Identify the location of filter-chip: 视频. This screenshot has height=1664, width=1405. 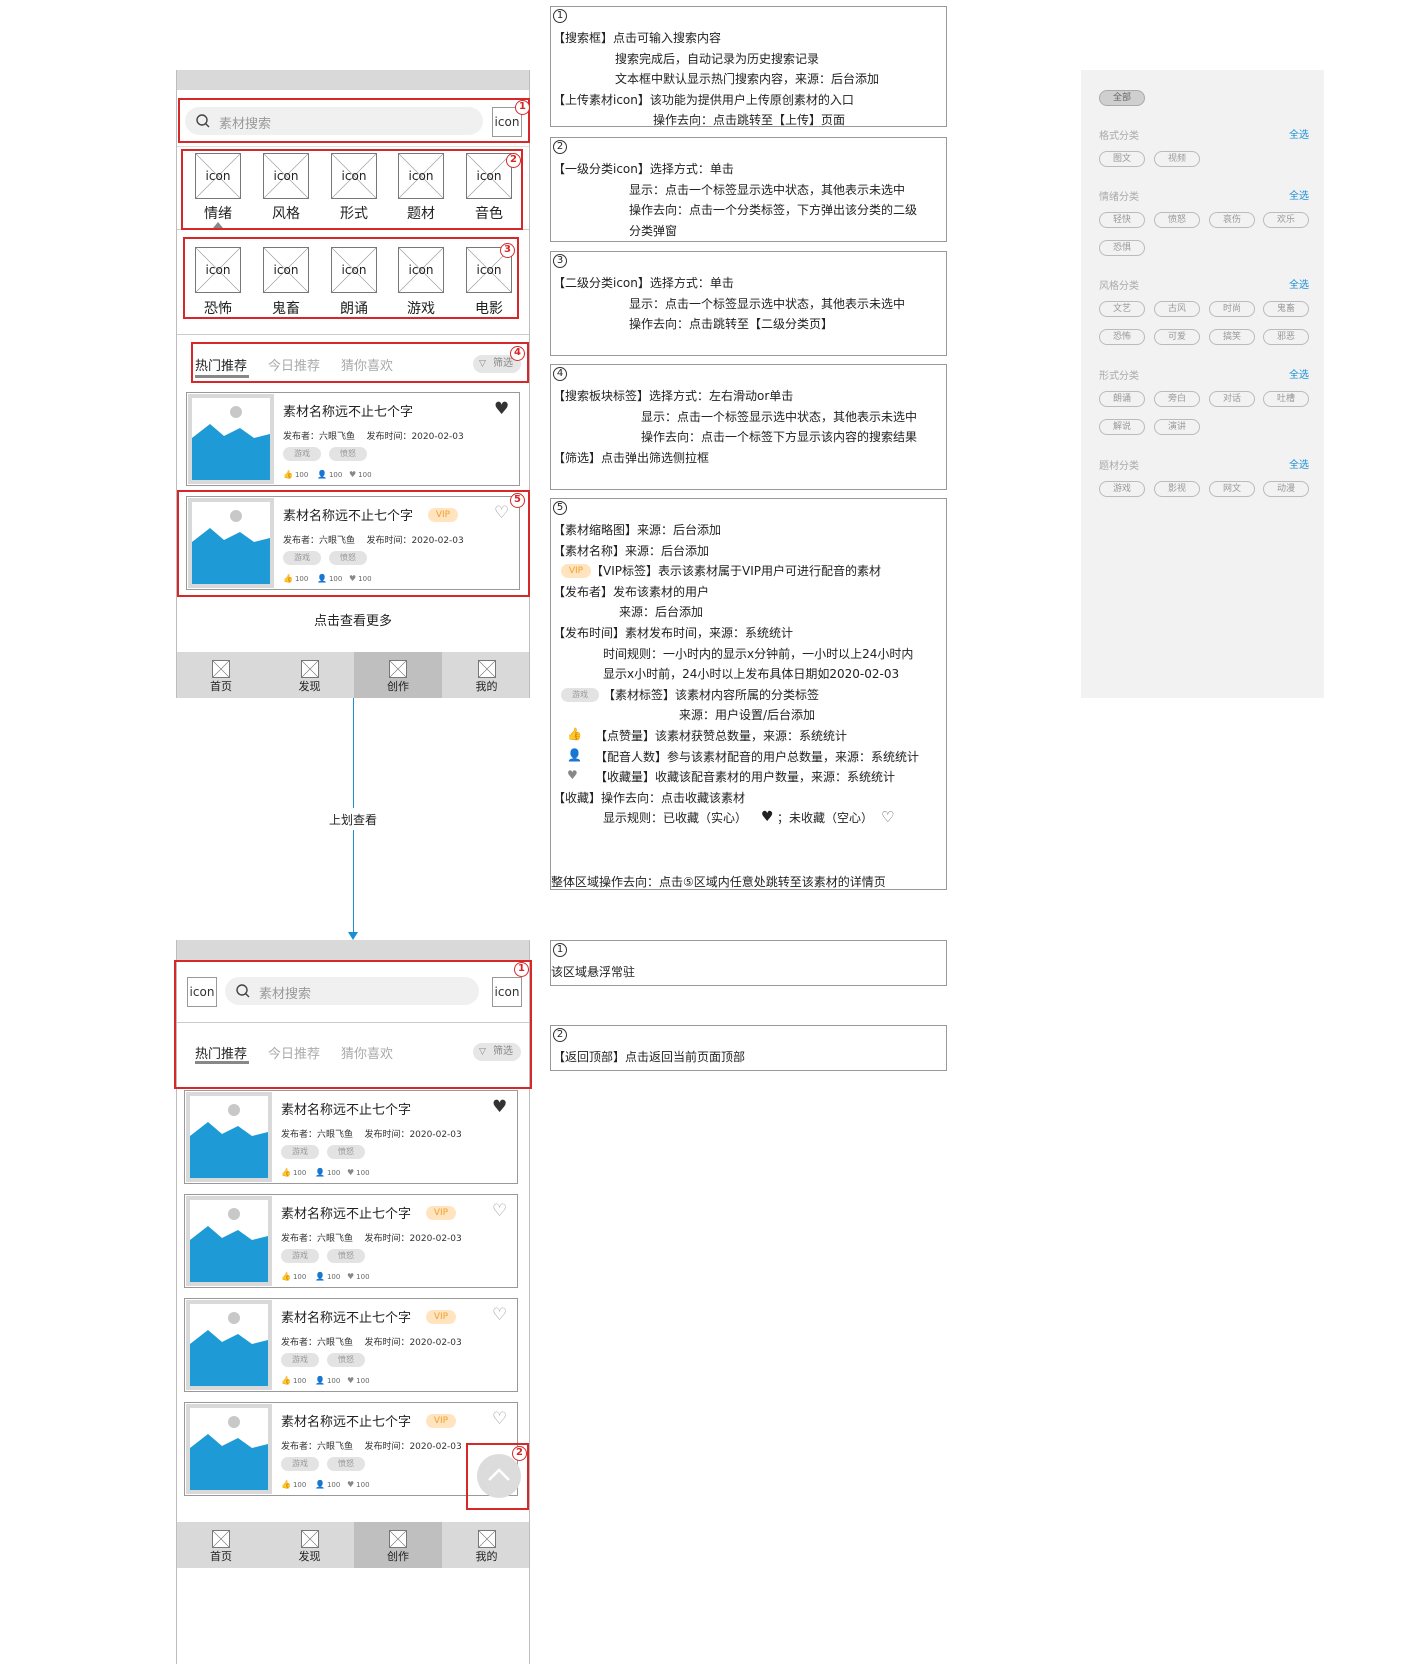
(1177, 159).